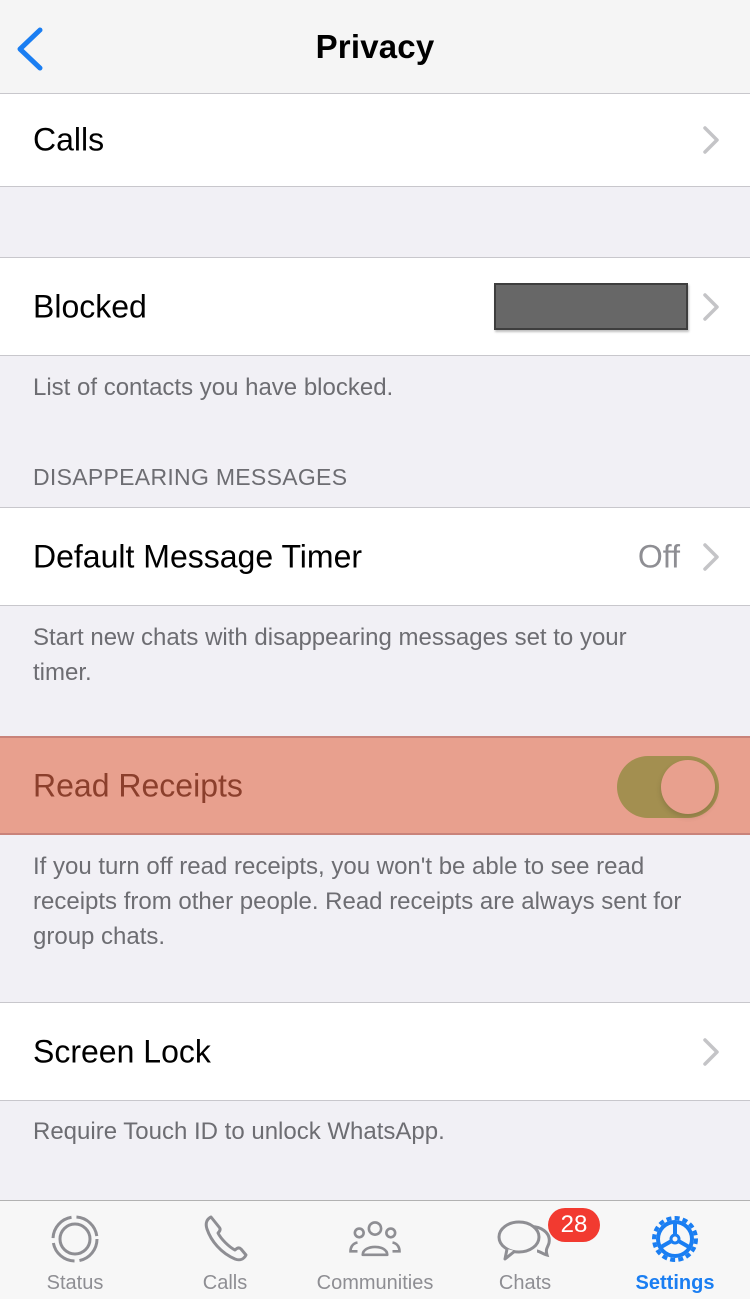  Describe the element at coordinates (591, 306) in the screenshot. I see `redacted-blocked-count` at that location.